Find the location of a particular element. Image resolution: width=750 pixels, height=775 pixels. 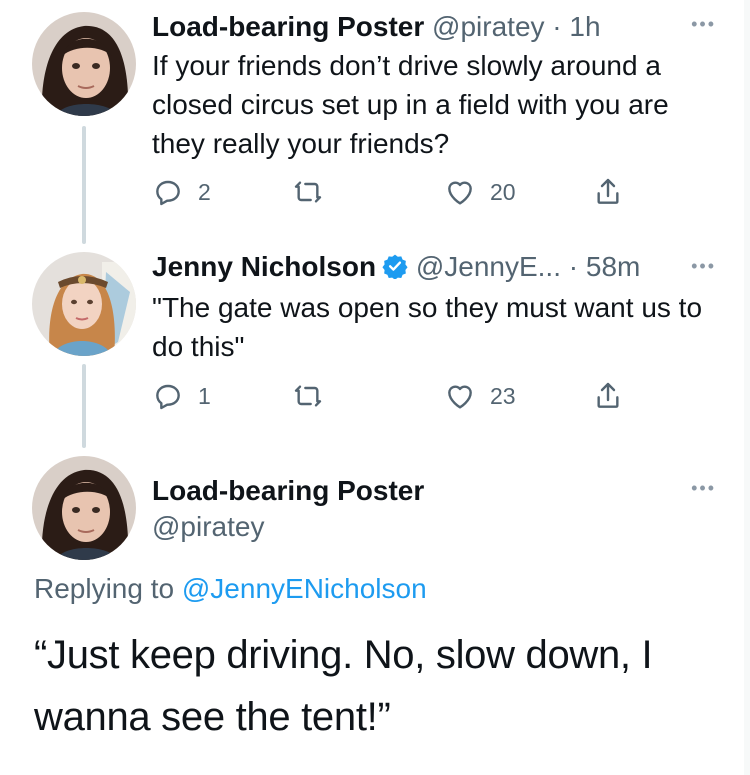

author-name: Jenny Nicholson is located at coordinates (264, 266).